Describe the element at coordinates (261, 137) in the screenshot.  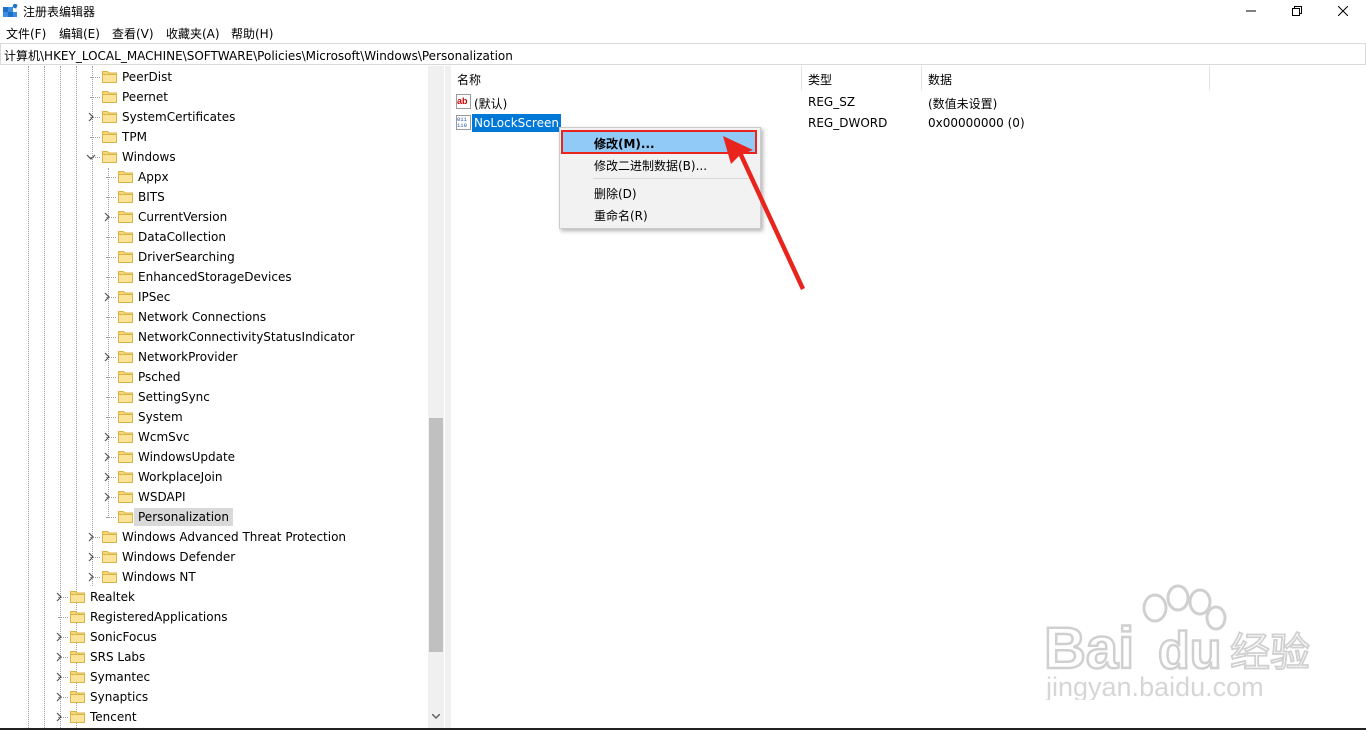
I see `tree-item: TPM` at that location.